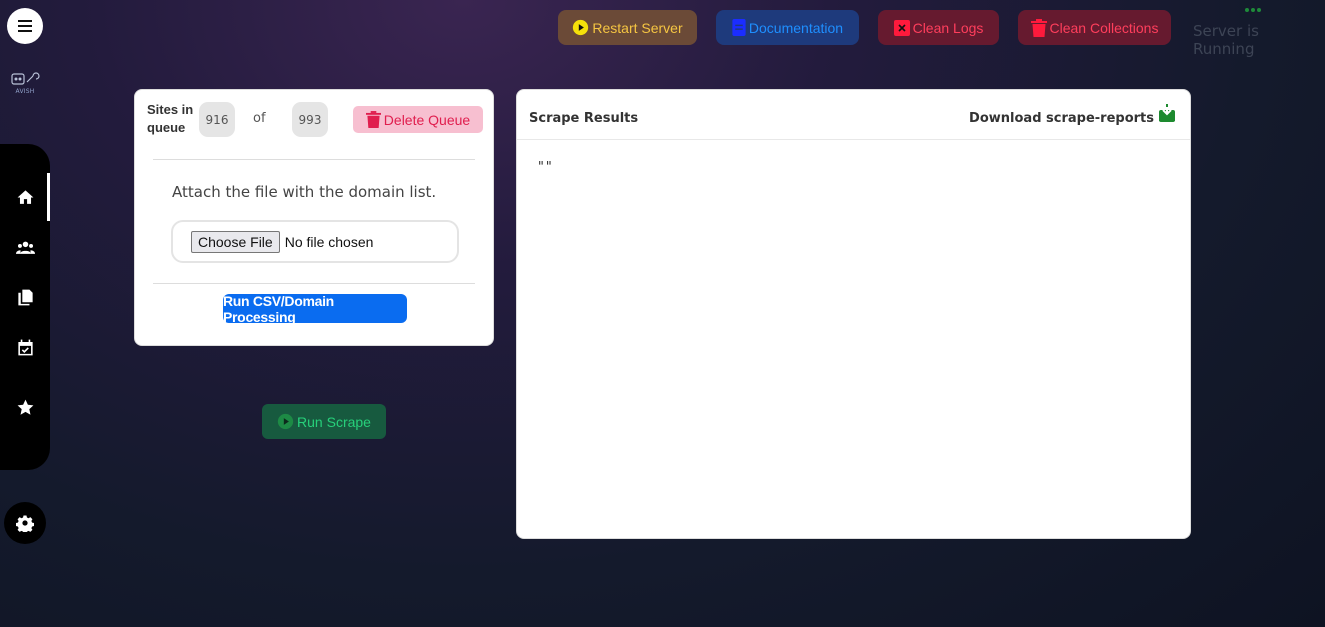 The width and height of the screenshot is (1325, 627). Describe the element at coordinates (948, 27) in the screenshot. I see `clean-logs-label: Clean Logs` at that location.